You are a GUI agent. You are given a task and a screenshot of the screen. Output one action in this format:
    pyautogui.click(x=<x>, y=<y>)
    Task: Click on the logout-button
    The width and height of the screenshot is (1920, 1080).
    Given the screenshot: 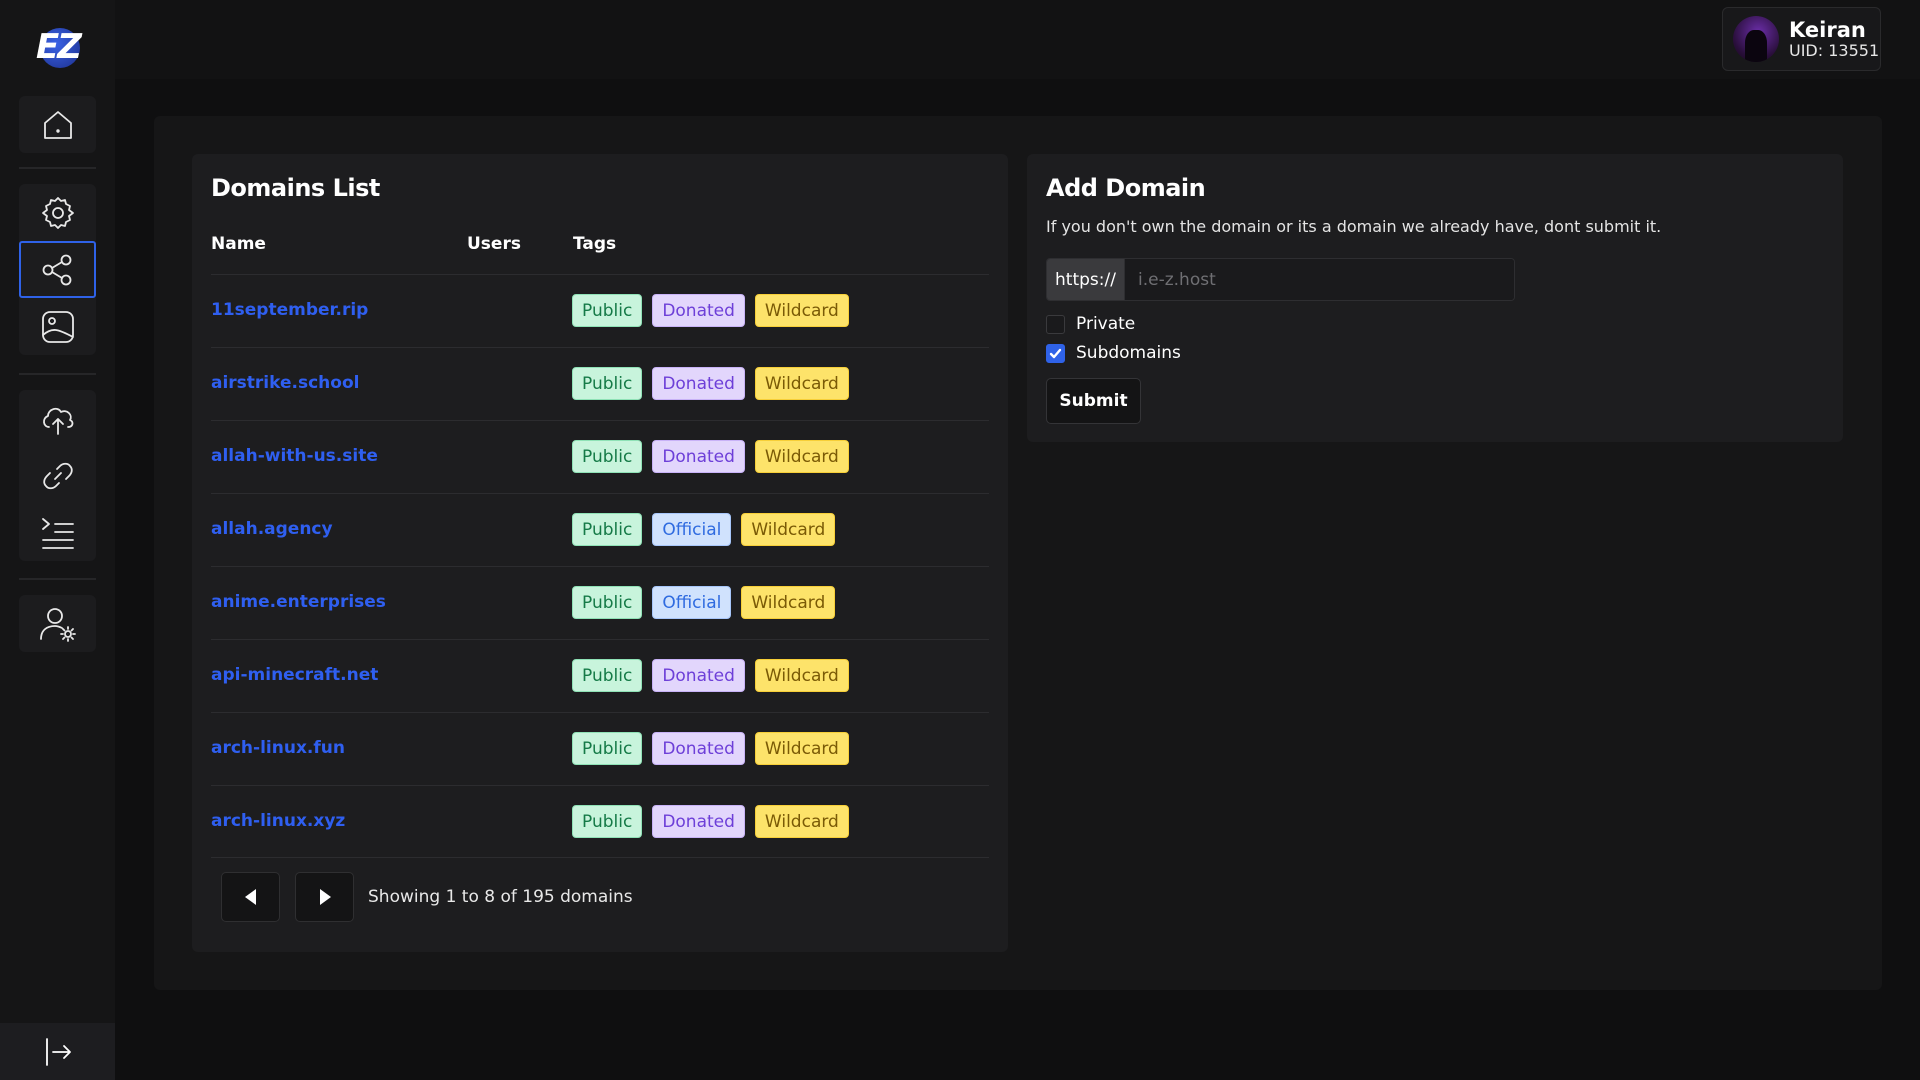 What is the action you would take?
    pyautogui.click(x=57, y=1051)
    